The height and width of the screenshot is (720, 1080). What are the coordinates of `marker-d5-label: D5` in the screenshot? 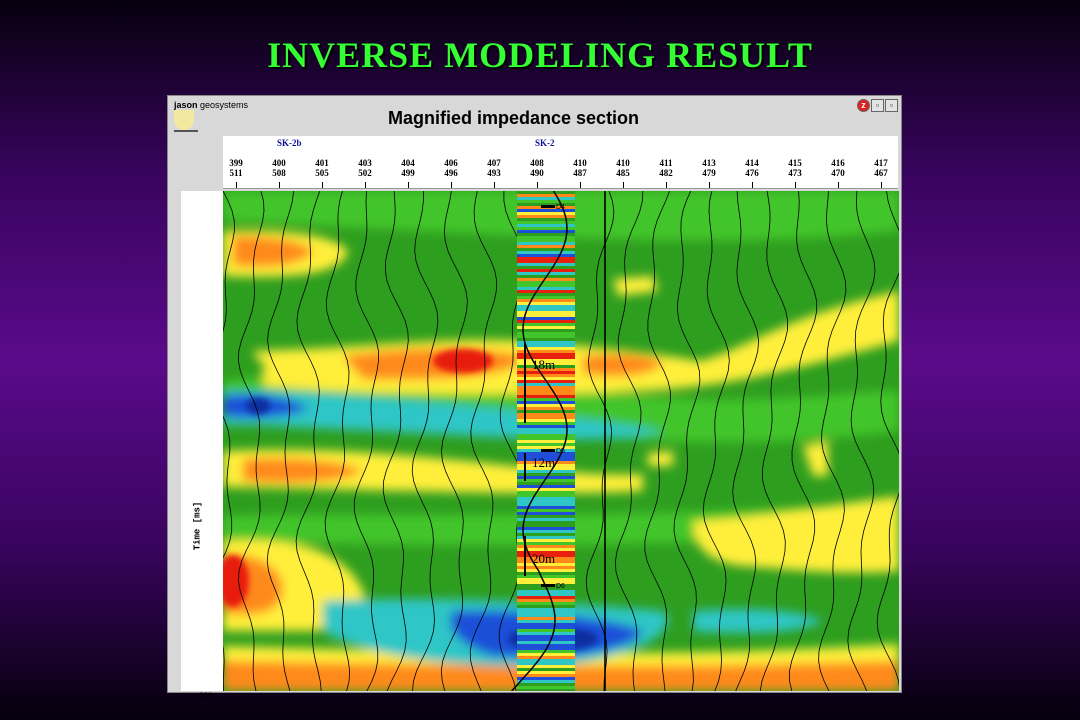 It's located at (560, 451).